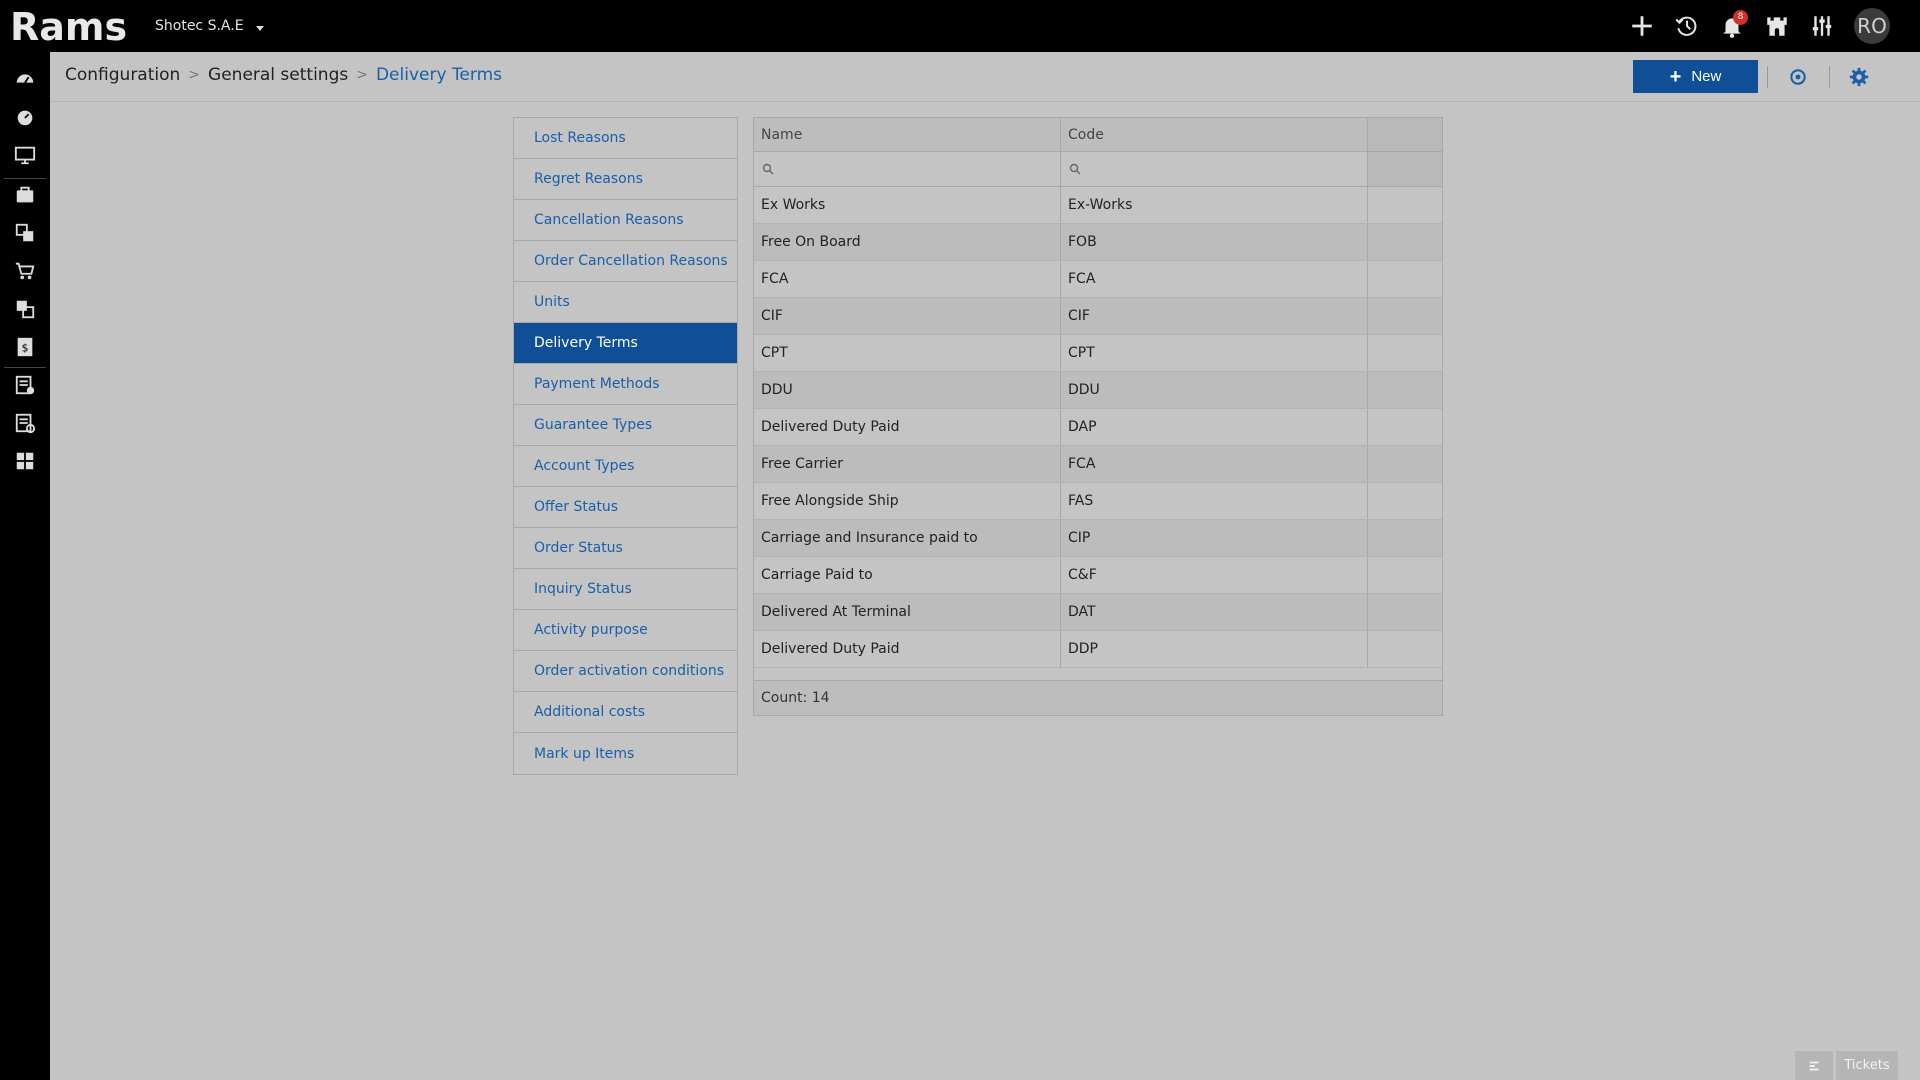 This screenshot has width=1920, height=1080. Describe the element at coordinates (1798, 77) in the screenshot. I see `refresh-icon` at that location.